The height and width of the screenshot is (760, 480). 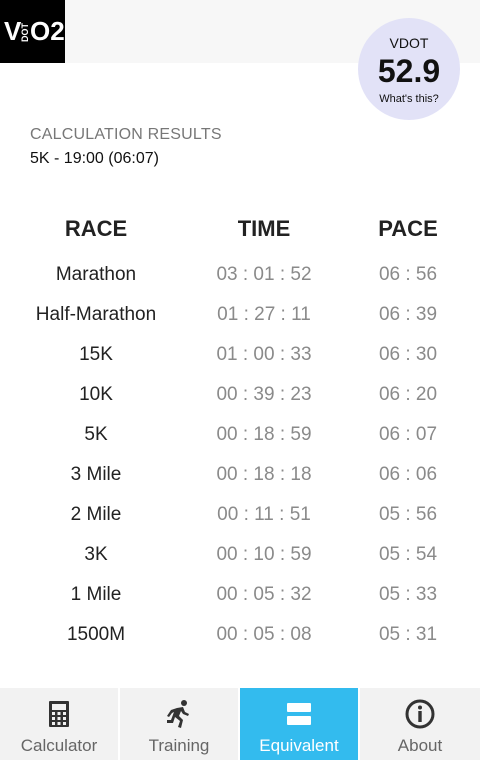 What do you see at coordinates (408, 434) in the screenshot?
I see `pace-cell: 06 : 07` at bounding box center [408, 434].